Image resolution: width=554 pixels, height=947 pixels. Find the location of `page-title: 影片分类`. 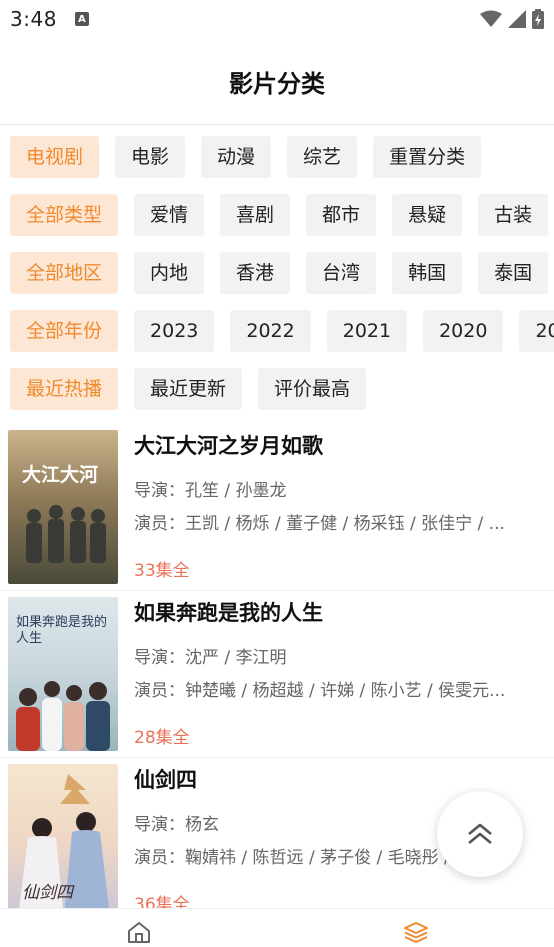

page-title: 影片分类 is located at coordinates (277, 83).